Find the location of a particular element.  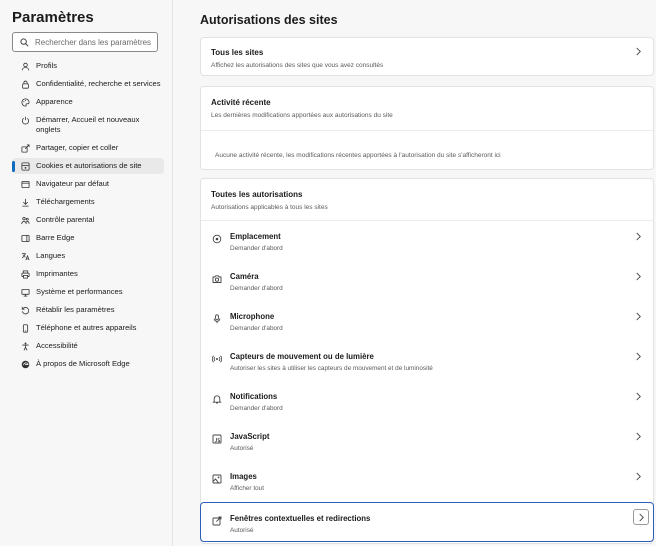

sidebar-item-confidentialite: Confidentialité, recherche et services is located at coordinates (88, 84).